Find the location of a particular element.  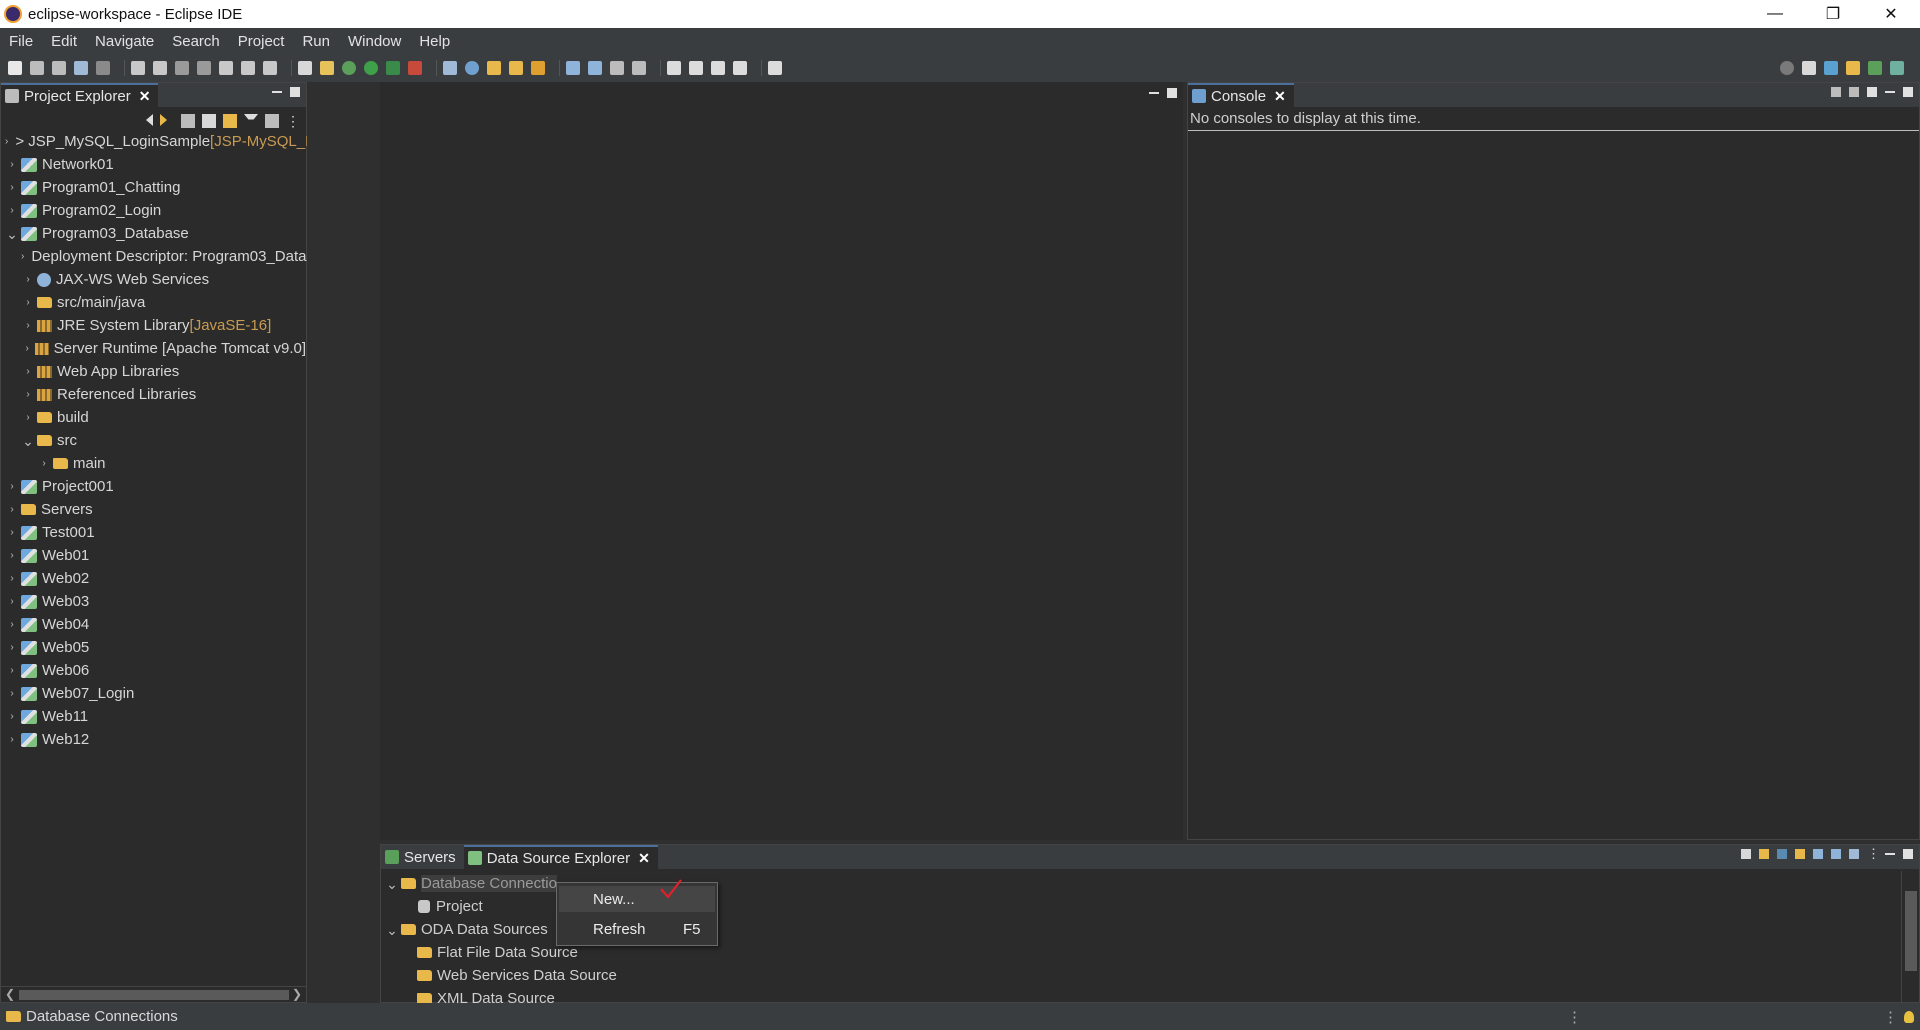

tree-item: › Servers is located at coordinates (153, 509).